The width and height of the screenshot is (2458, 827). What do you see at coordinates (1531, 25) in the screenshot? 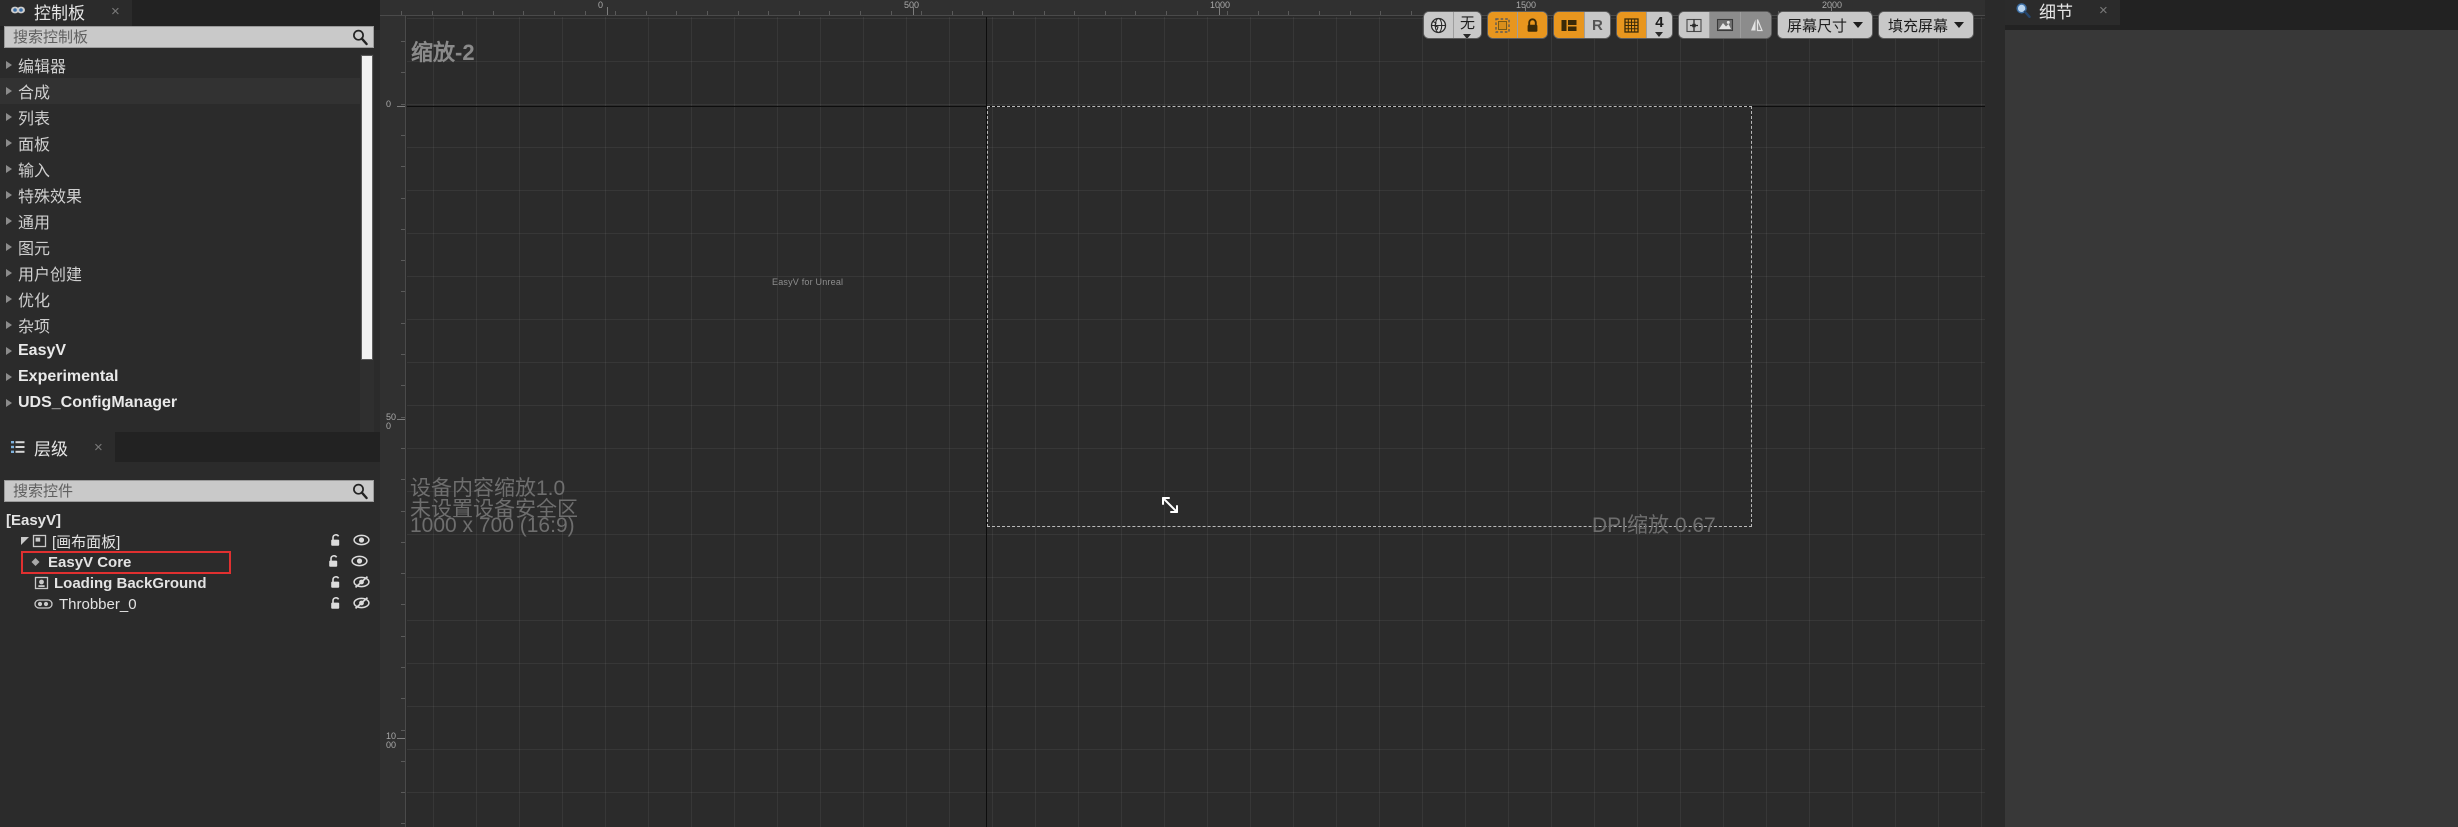
I see `lock-icon` at bounding box center [1531, 25].